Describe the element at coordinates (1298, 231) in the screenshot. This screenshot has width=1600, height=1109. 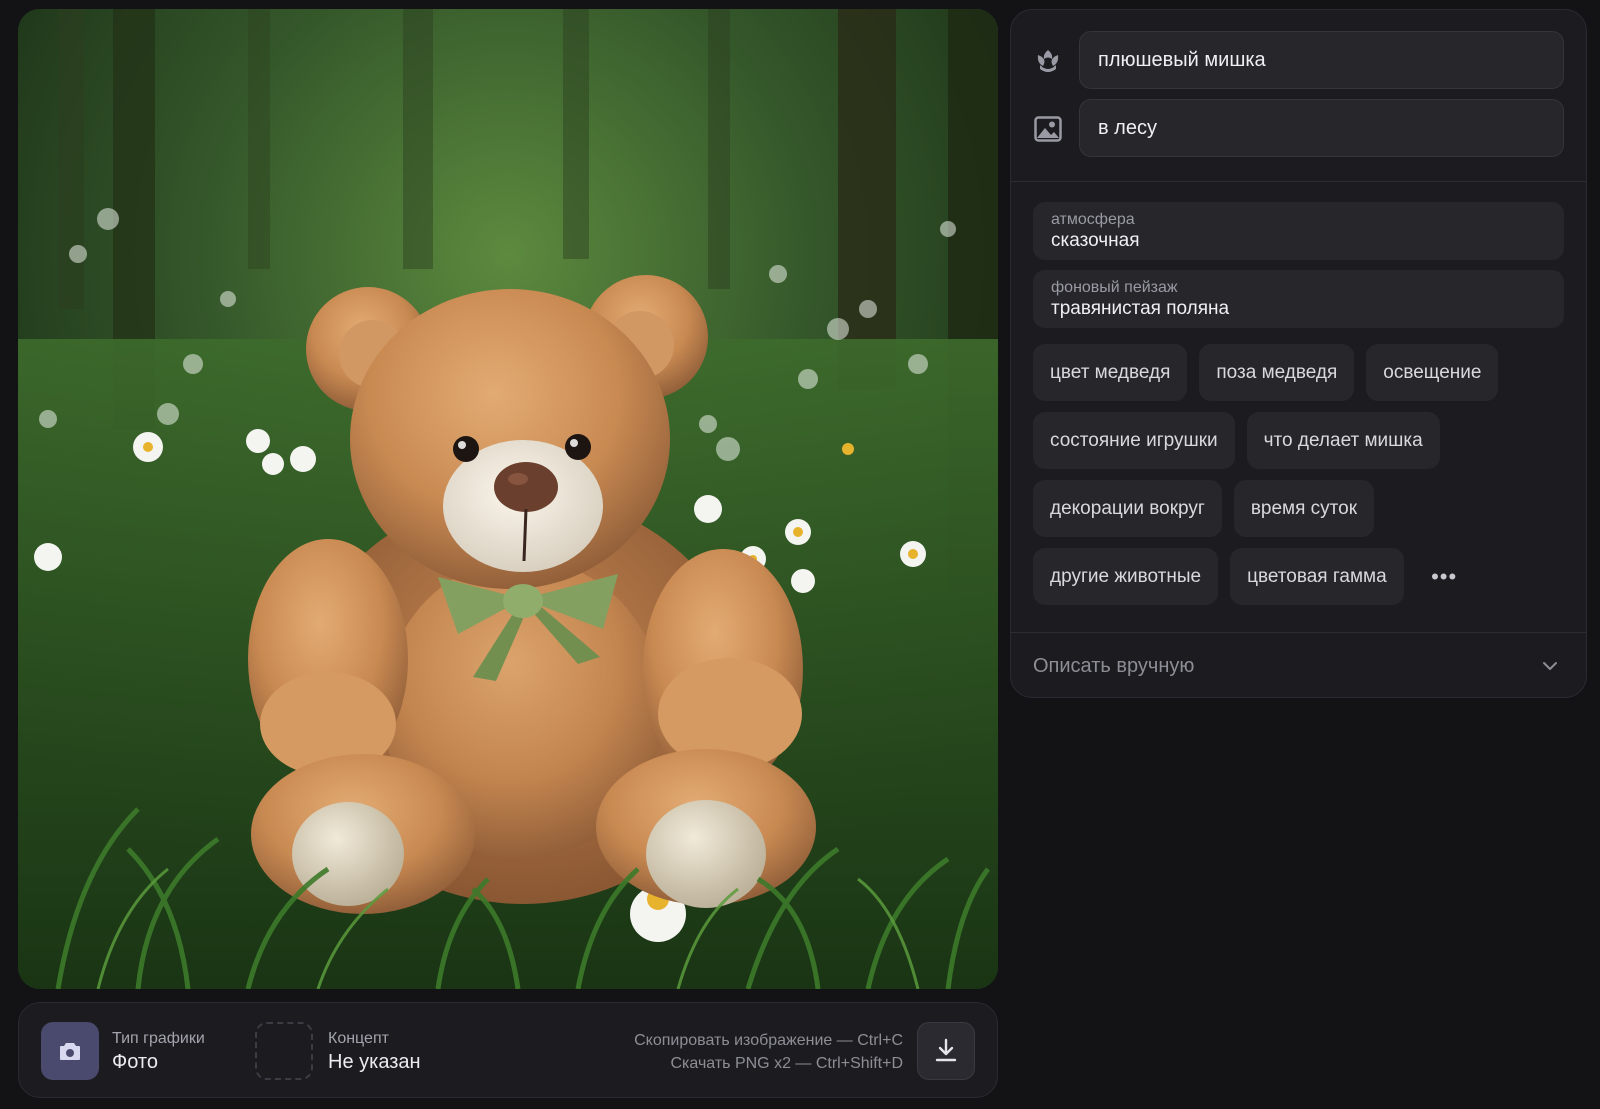
I see `attribute-atmosphere: атмосфера сказочная` at that location.